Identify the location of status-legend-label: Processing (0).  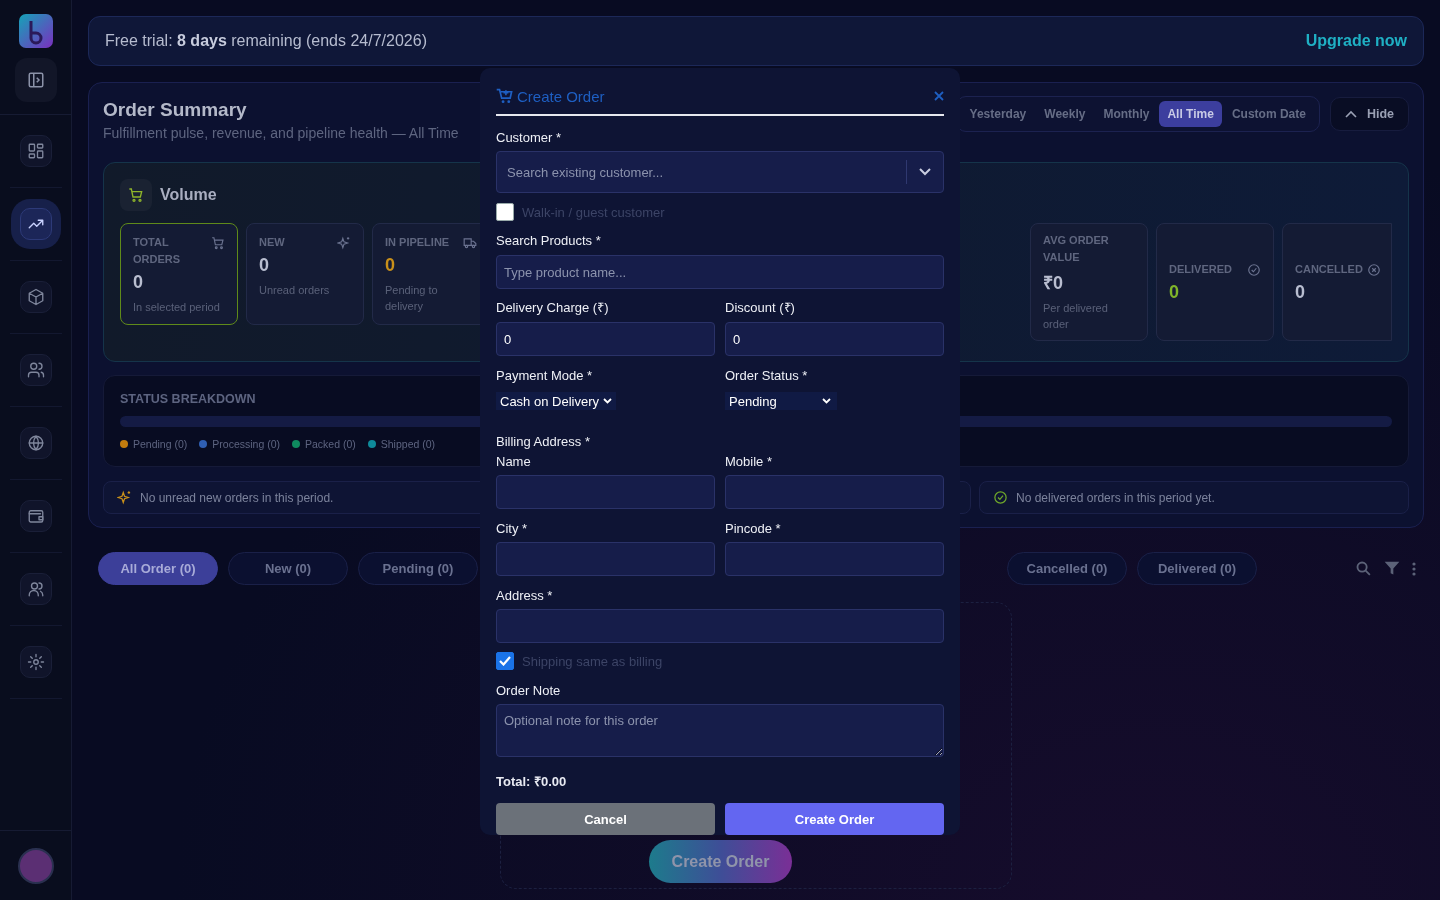
(246, 444).